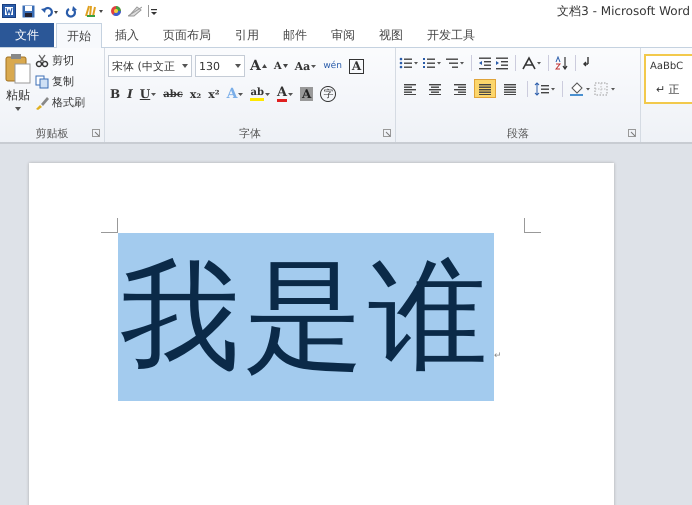 The height and width of the screenshot is (505, 692). What do you see at coordinates (148, 94) in the screenshot?
I see `format-button: U` at bounding box center [148, 94].